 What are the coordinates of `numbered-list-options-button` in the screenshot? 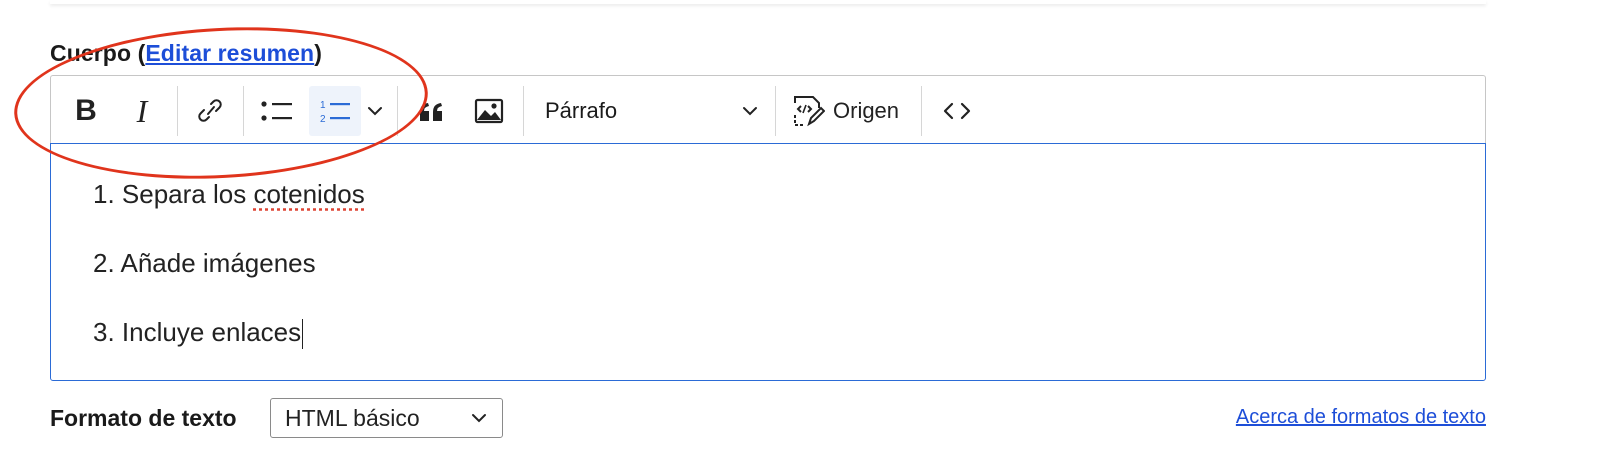 It's located at (375, 111).